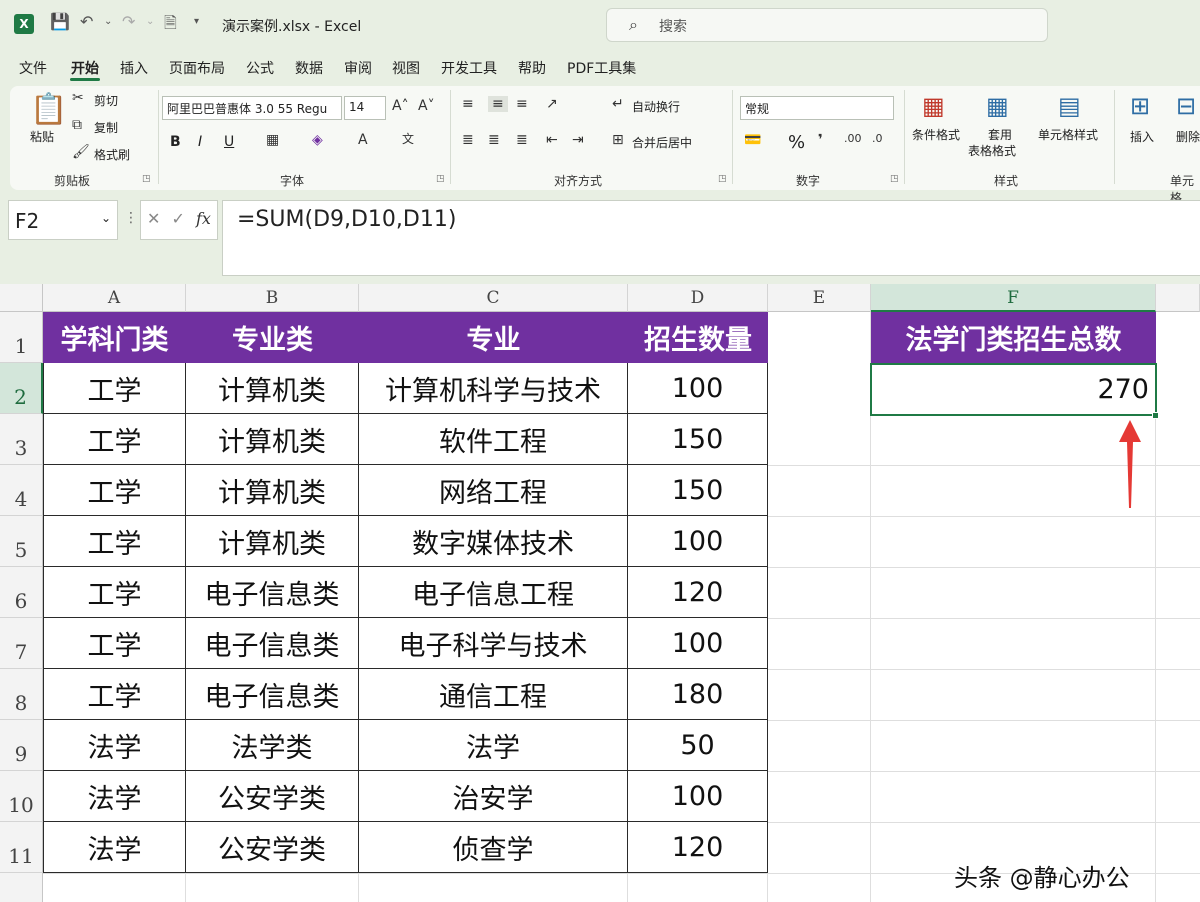 The image size is (1200, 902). Describe the element at coordinates (150, 21) in the screenshot. I see `redo-dropdown-icon: ⌄` at that location.